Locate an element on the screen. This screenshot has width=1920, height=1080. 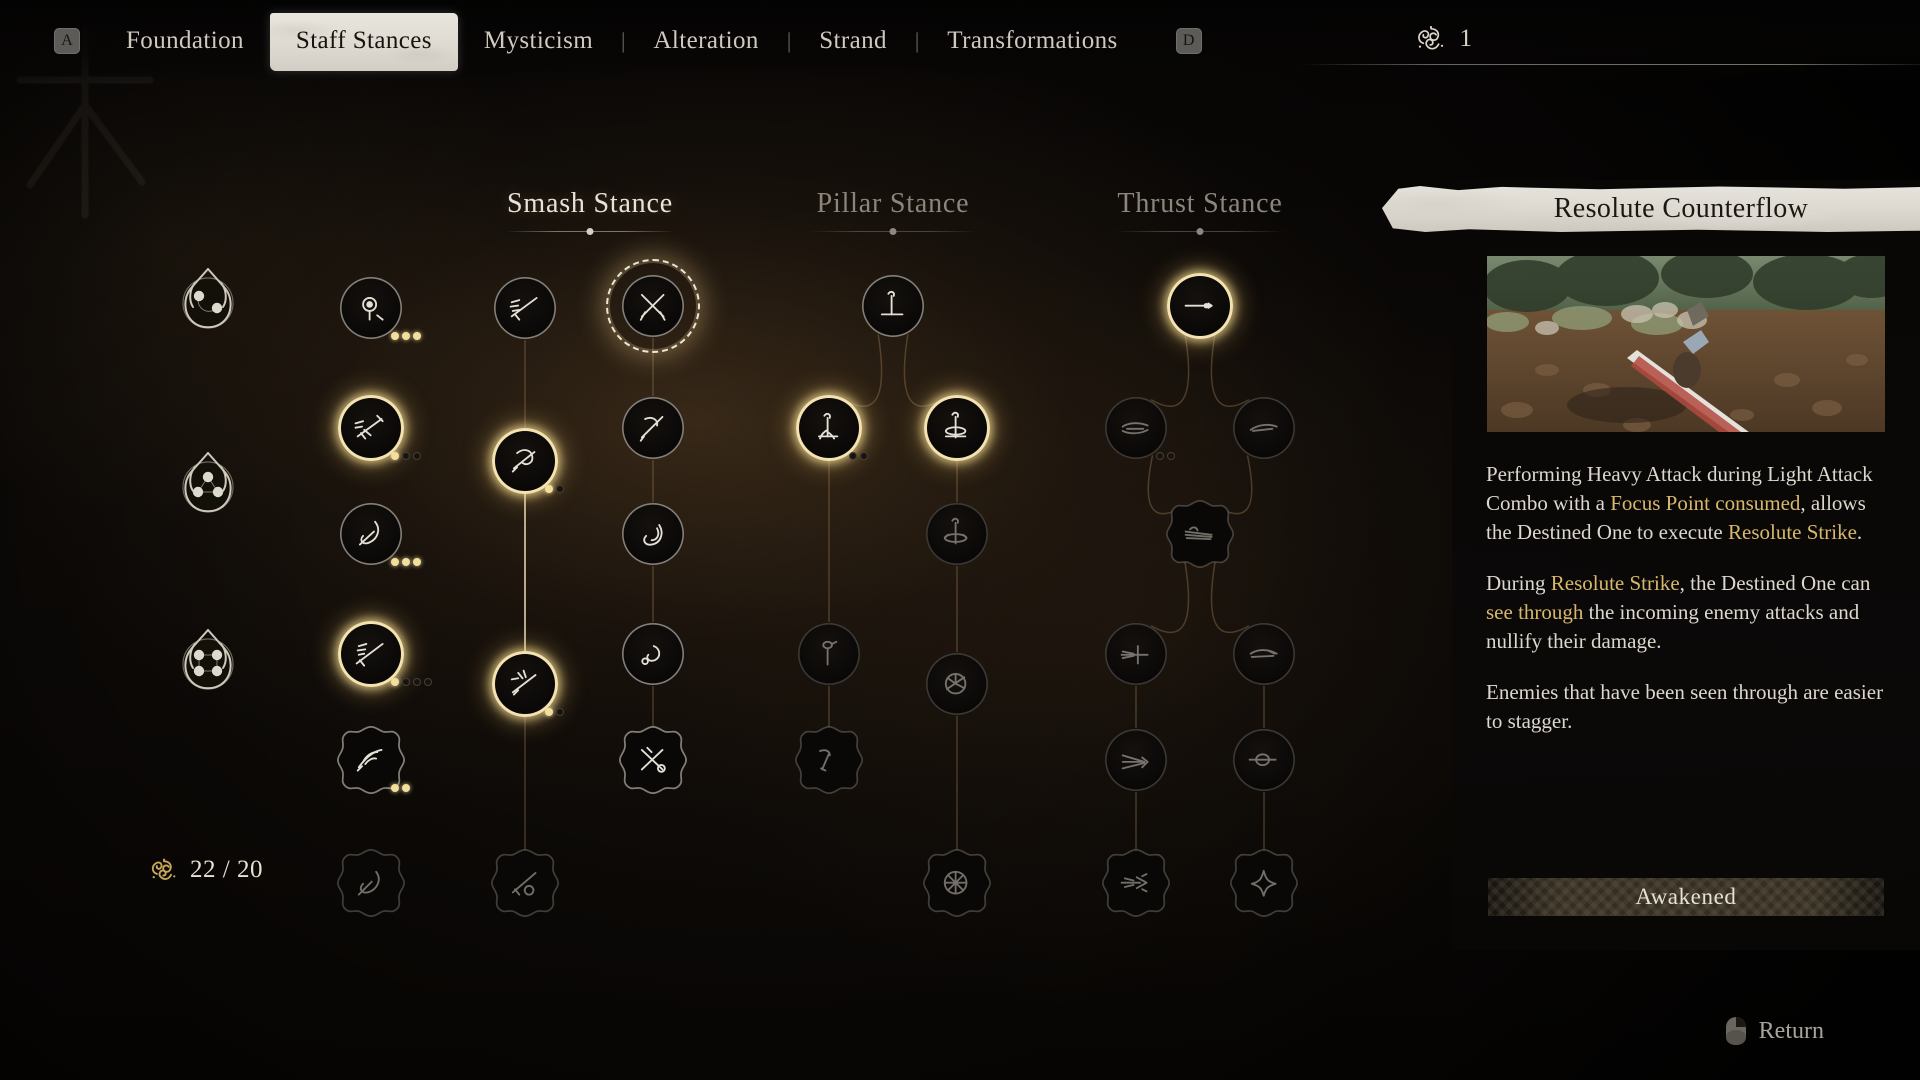
skill-node-staff-wave is located at coordinates (653, 534).